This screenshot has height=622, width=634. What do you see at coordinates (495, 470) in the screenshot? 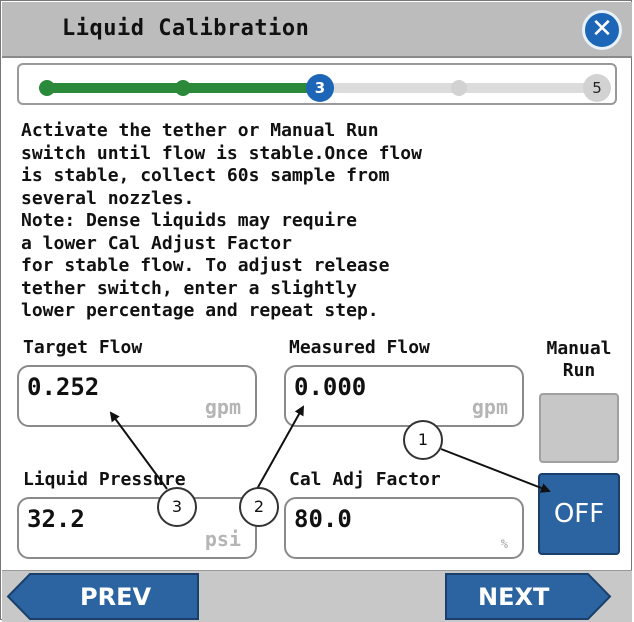
I see `callout-1-arrow` at bounding box center [495, 470].